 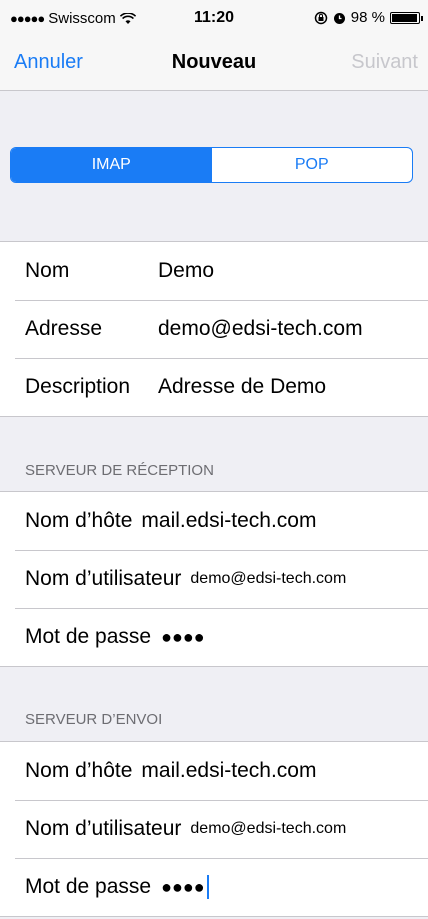 I want to click on segment-imap: IMAP, so click(x=111, y=165).